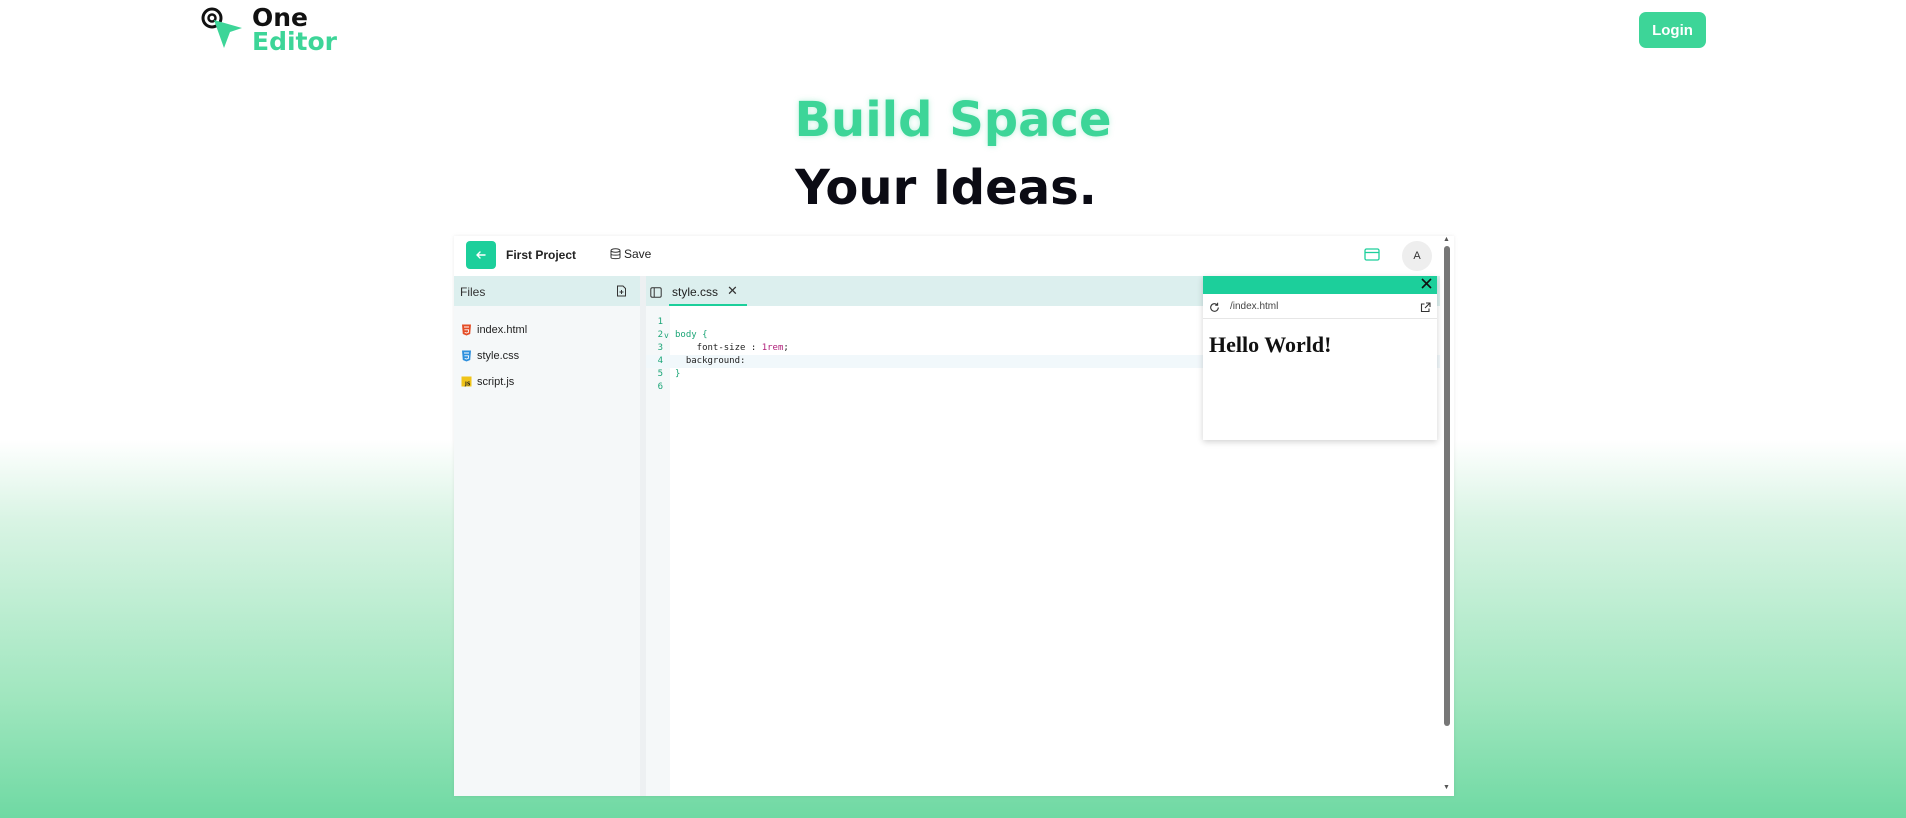  I want to click on login-button: Login, so click(1672, 30).